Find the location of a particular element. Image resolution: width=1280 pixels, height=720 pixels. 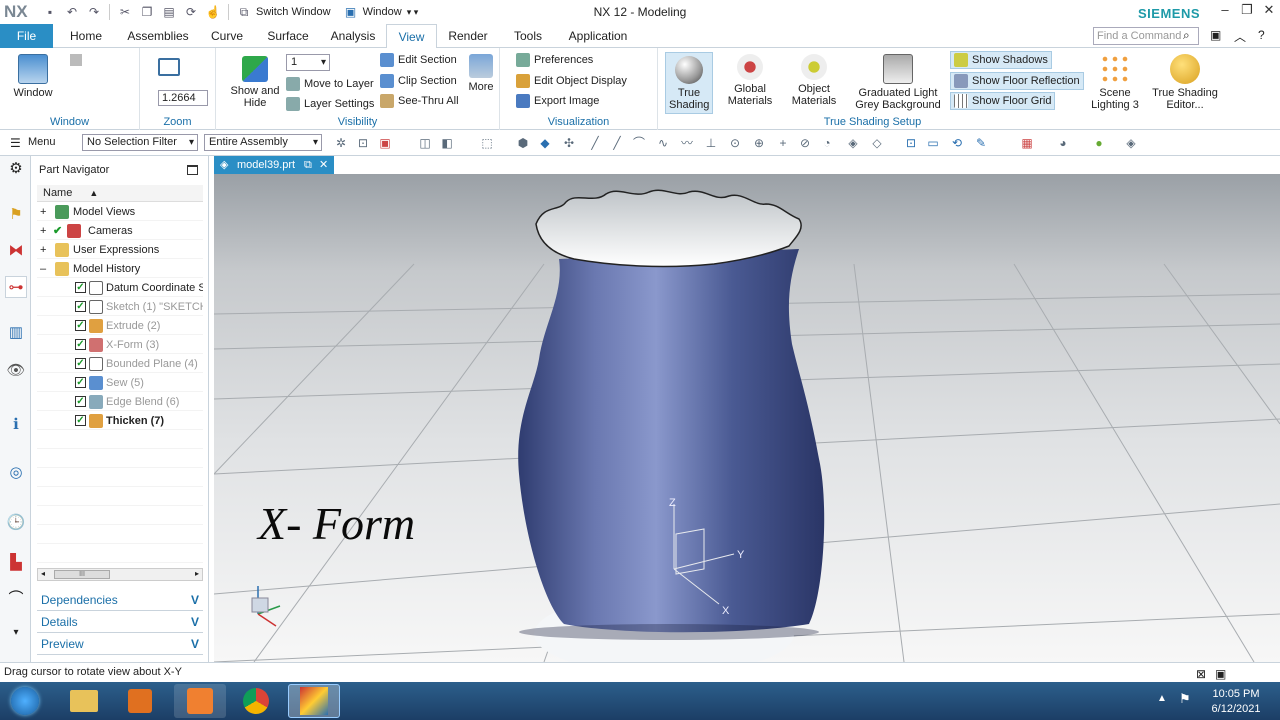

zoom-value-field: 1.2664 is located at coordinates (183, 98).